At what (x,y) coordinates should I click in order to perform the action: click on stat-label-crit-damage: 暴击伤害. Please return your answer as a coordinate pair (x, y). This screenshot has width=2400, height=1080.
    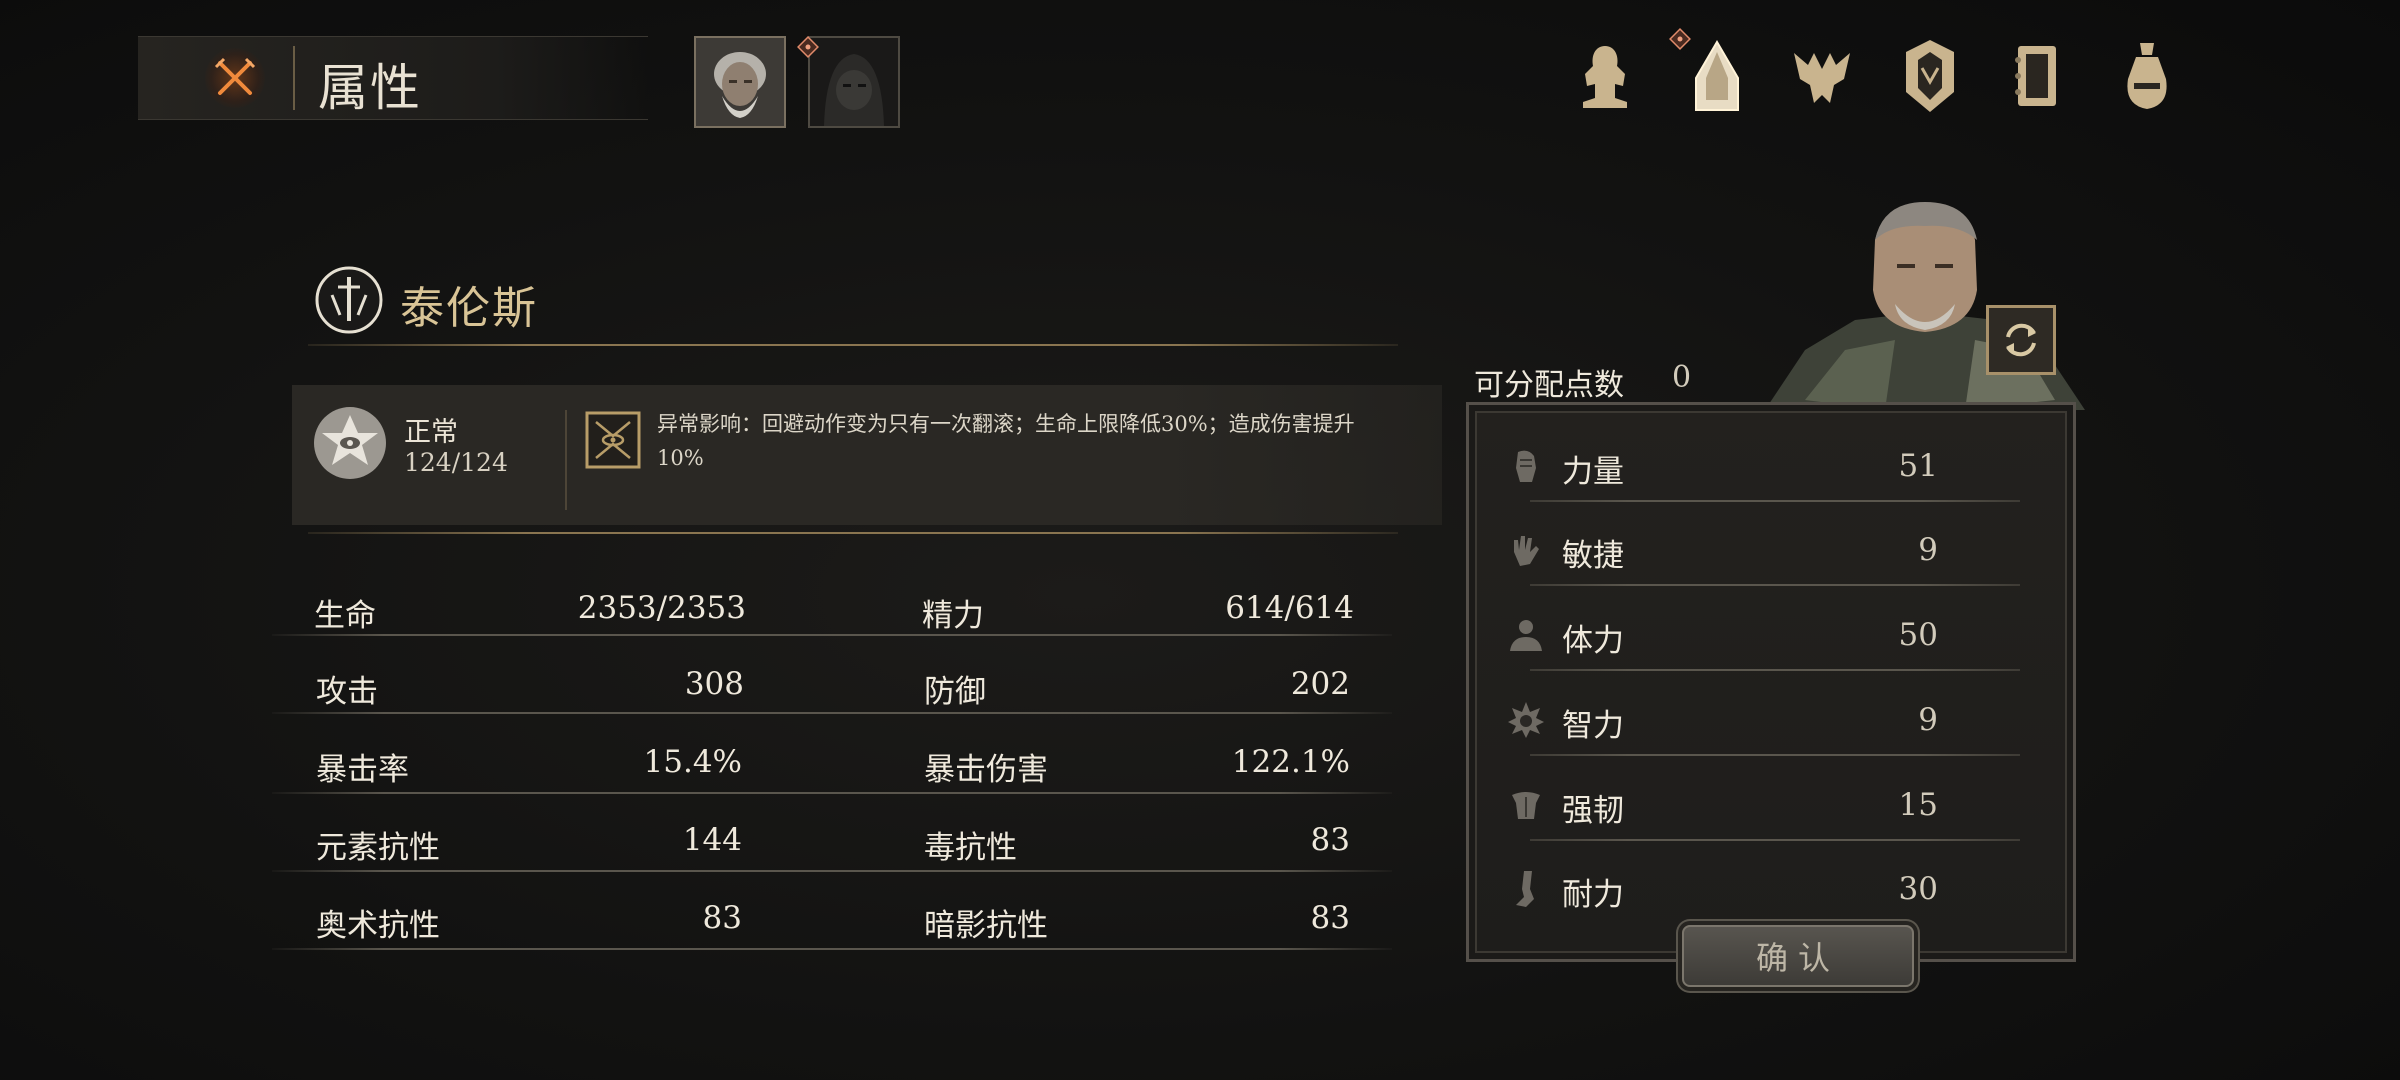
    Looking at the image, I should click on (986, 770).